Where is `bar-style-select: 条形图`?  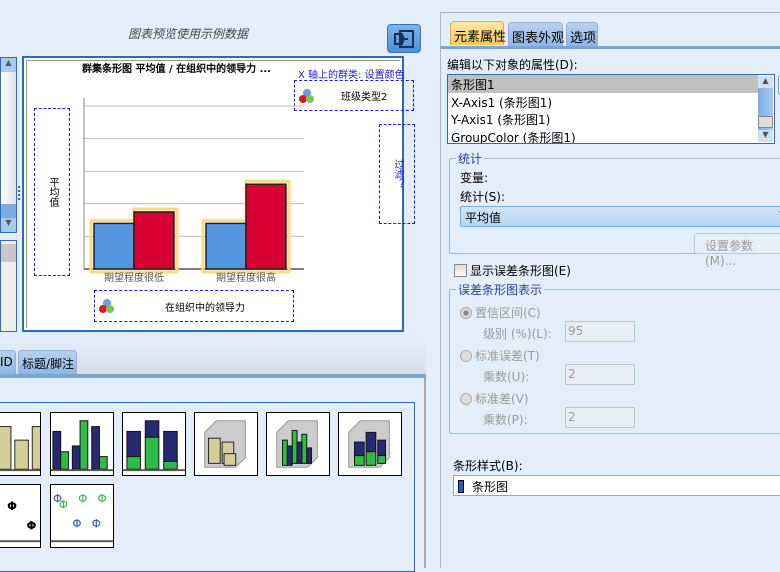
bar-style-select: 条形图 is located at coordinates (616, 485).